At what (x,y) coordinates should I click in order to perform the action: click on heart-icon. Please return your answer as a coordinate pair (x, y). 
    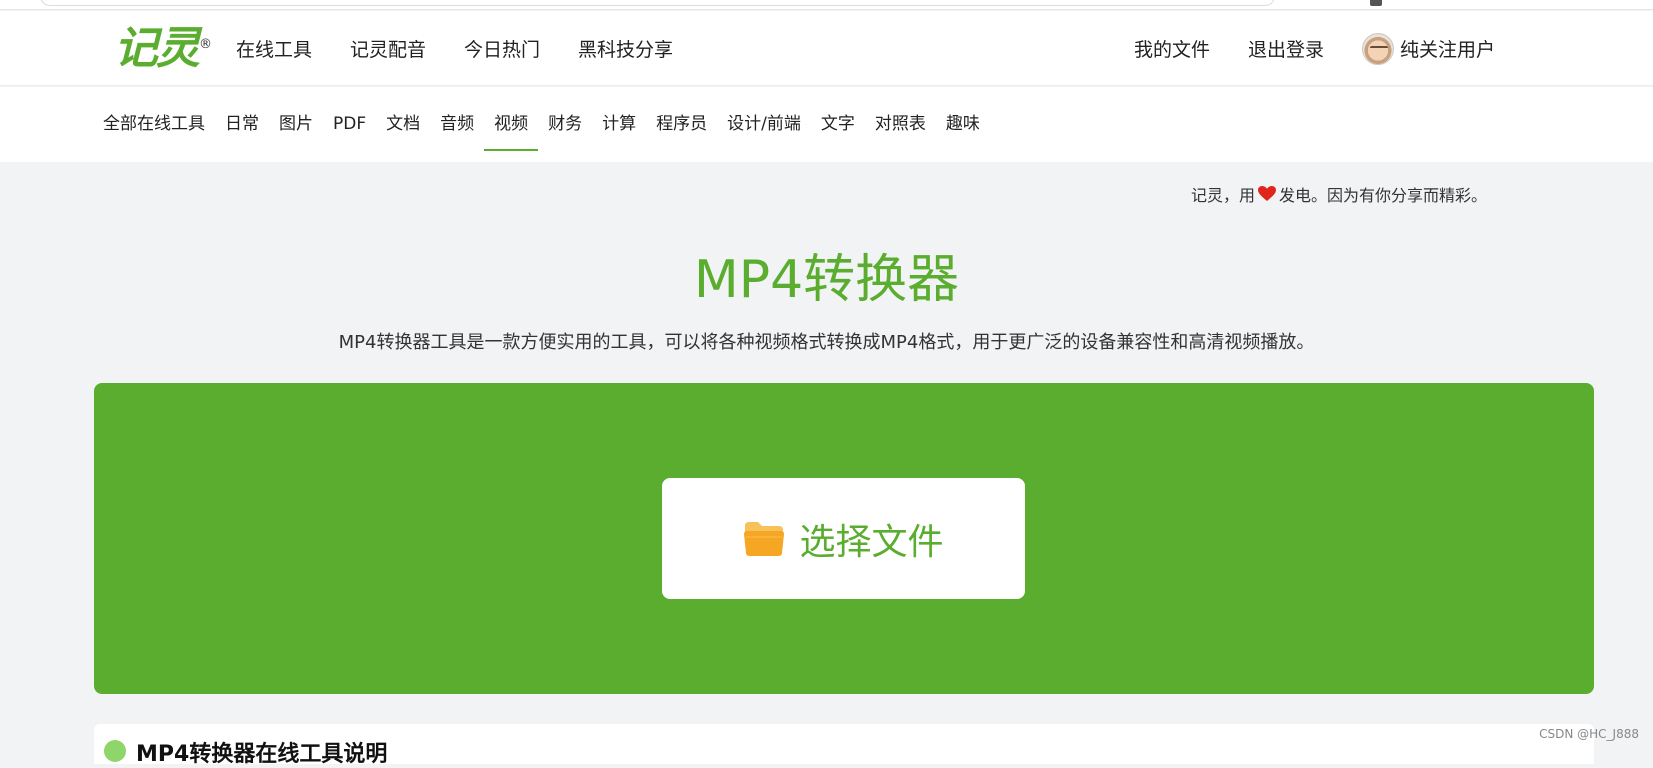
    Looking at the image, I should click on (1266, 194).